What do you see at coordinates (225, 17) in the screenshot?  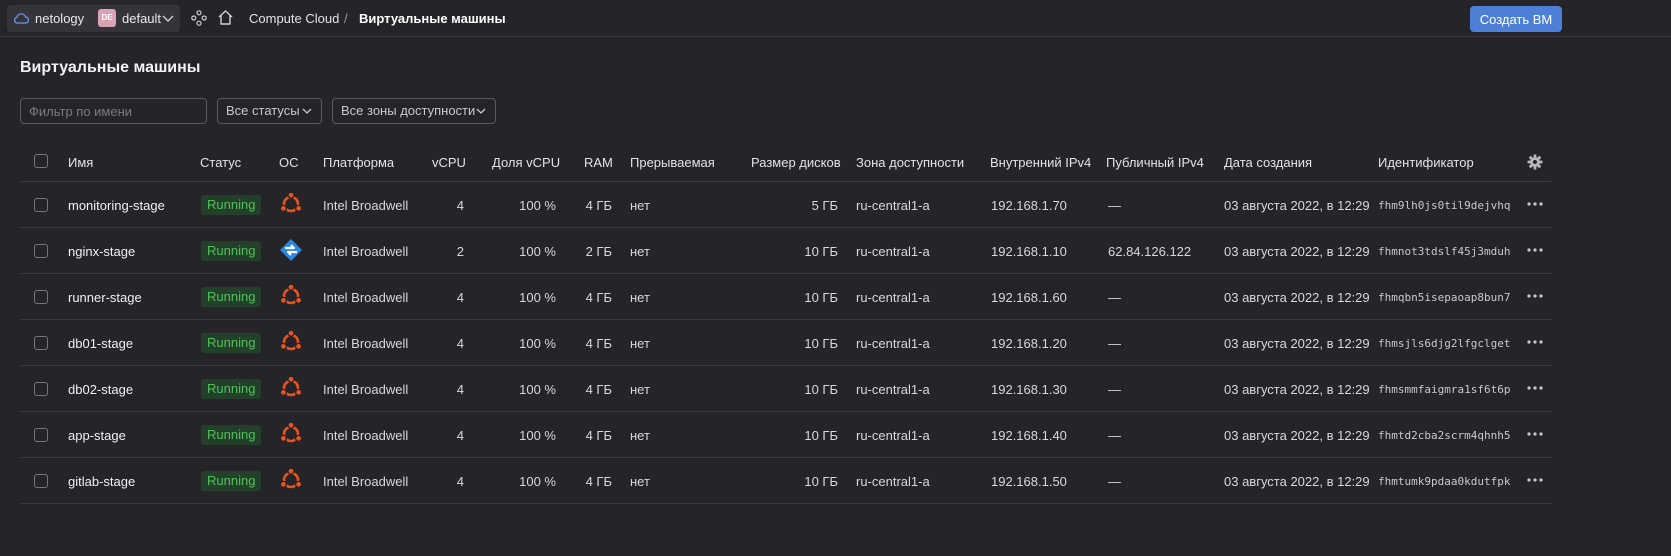 I see `home-icon` at bounding box center [225, 17].